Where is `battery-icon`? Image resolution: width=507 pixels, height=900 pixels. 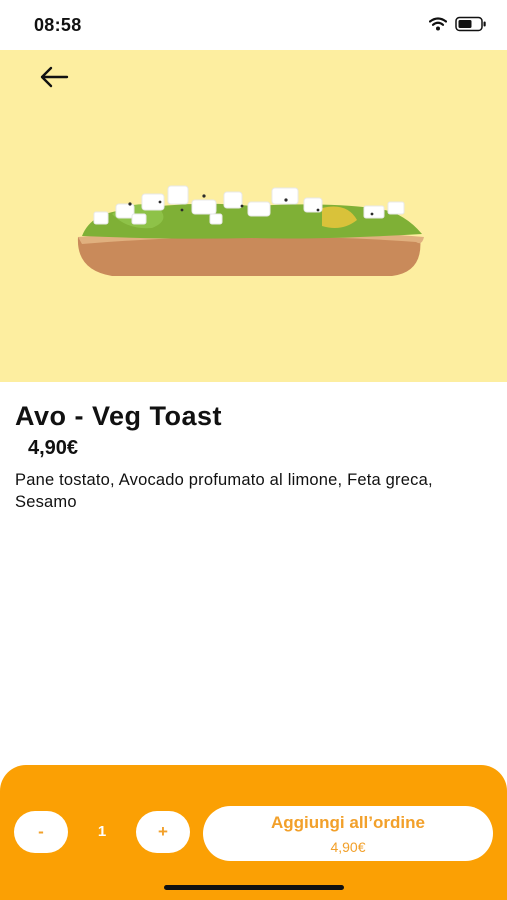 battery-icon is located at coordinates (471, 26).